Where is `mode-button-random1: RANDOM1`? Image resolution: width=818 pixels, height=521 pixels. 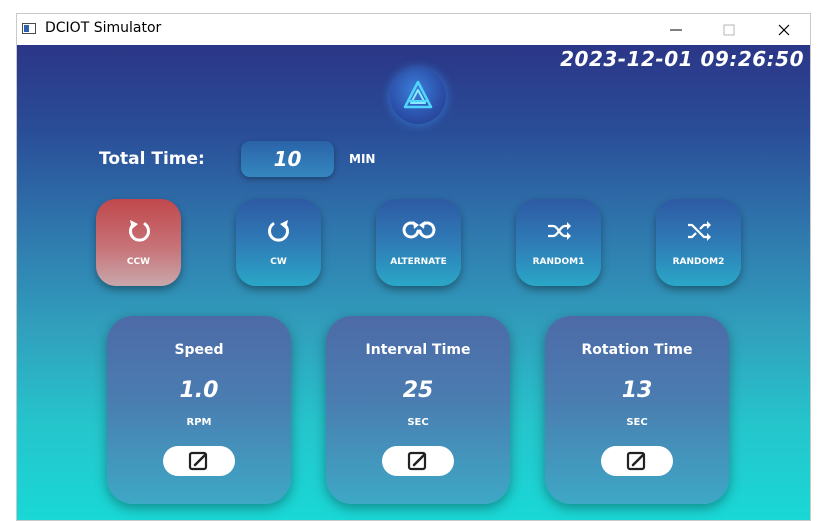 mode-button-random1: RANDOM1 is located at coordinates (558, 242).